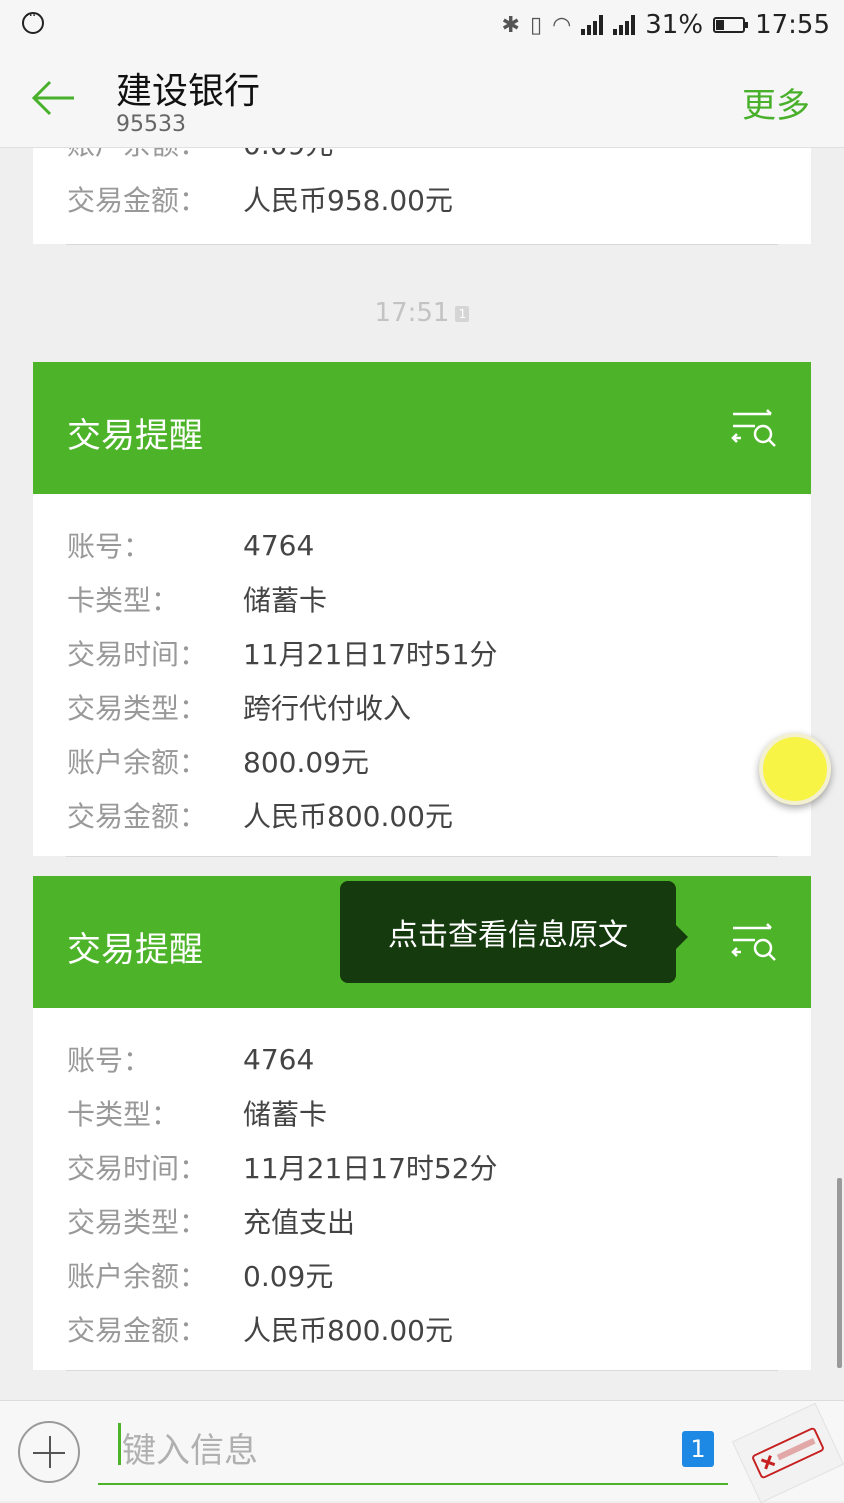 The image size is (844, 1503). I want to click on wifi-icon: ◠, so click(562, 25).